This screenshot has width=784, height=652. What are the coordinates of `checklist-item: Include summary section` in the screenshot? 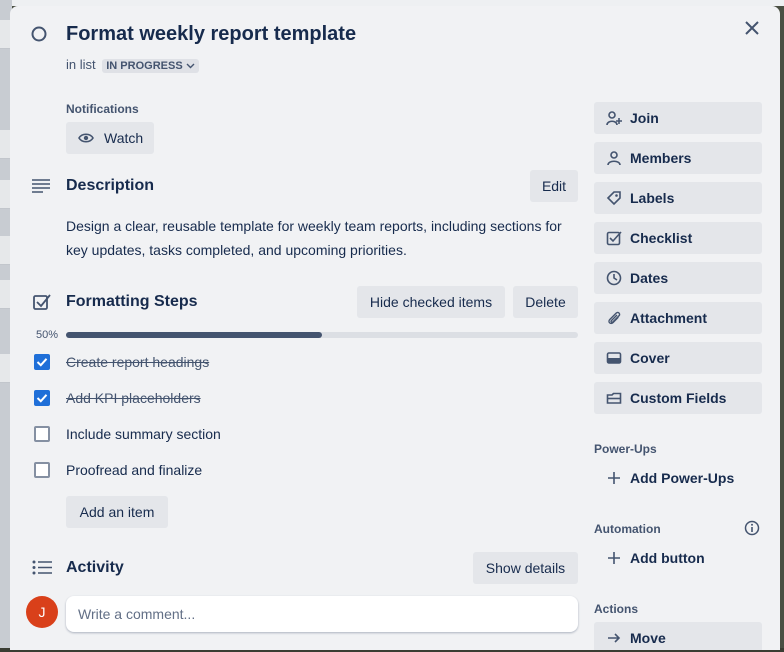 It's located at (304, 434).